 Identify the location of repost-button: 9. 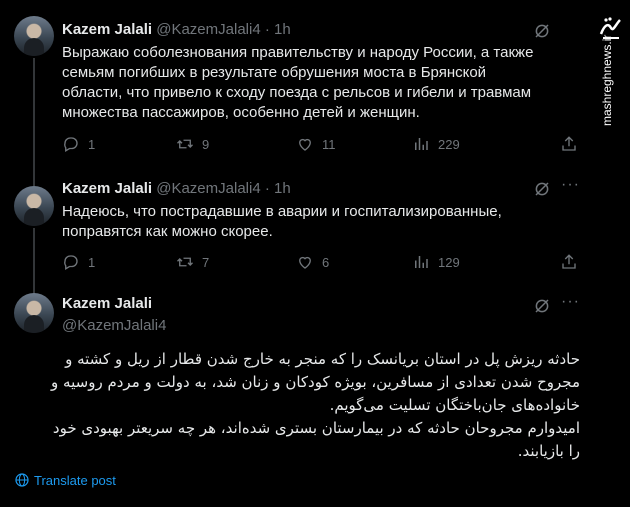
(192, 144).